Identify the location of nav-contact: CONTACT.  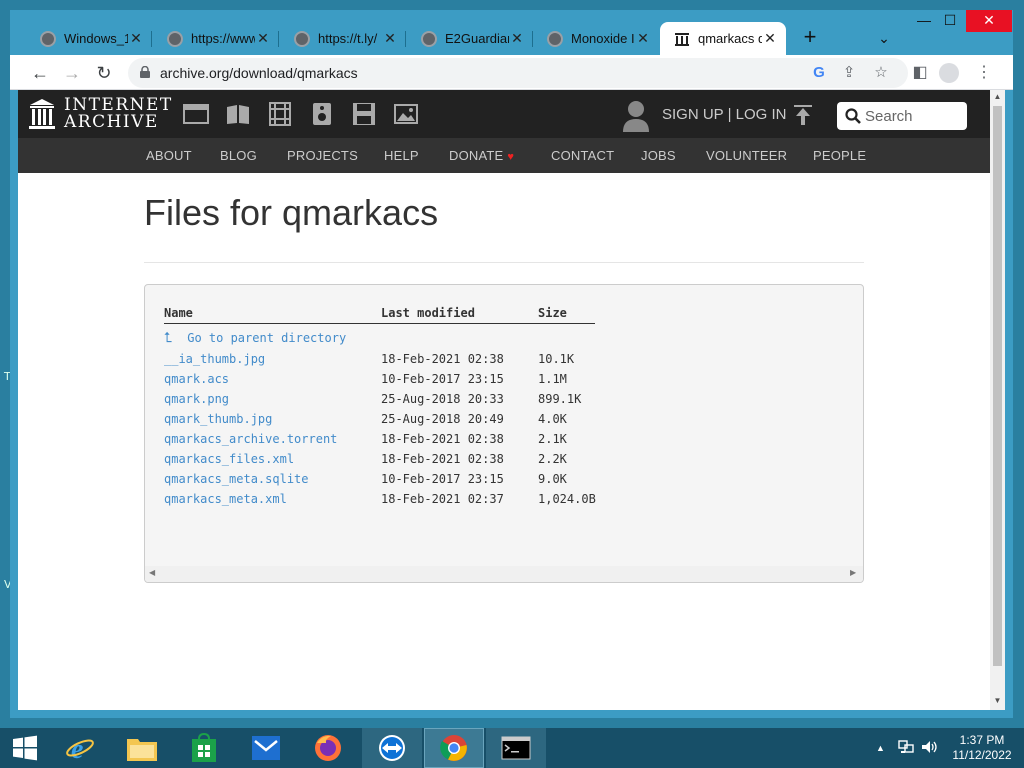
(582, 155).